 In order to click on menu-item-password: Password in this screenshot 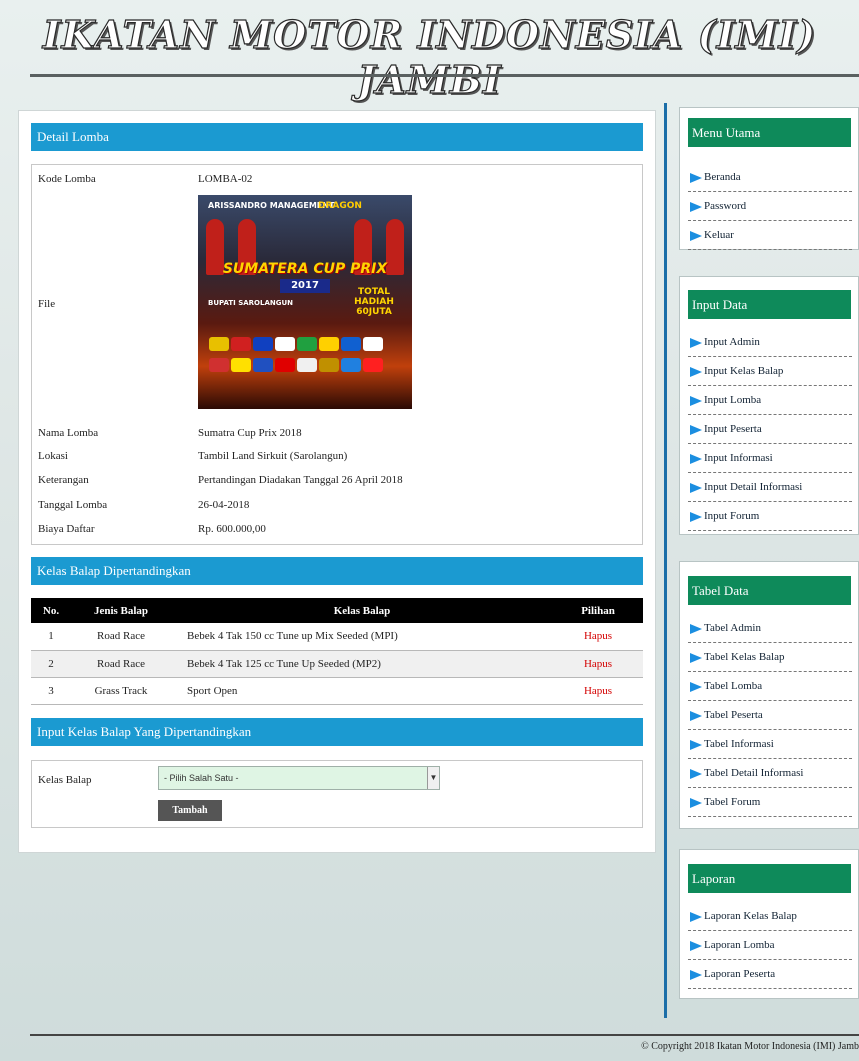, I will do `click(770, 206)`.